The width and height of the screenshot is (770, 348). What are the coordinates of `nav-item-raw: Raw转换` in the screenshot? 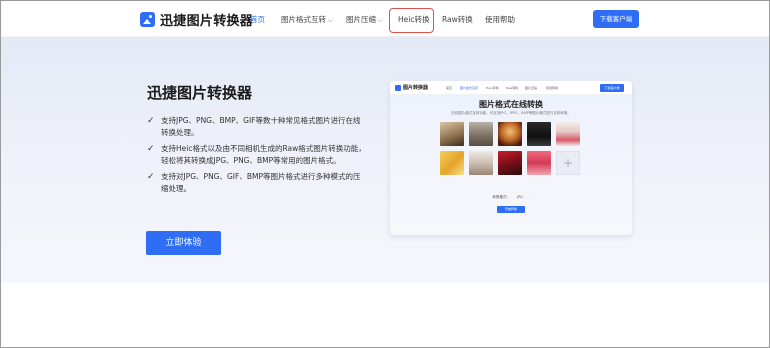 It's located at (457, 19).